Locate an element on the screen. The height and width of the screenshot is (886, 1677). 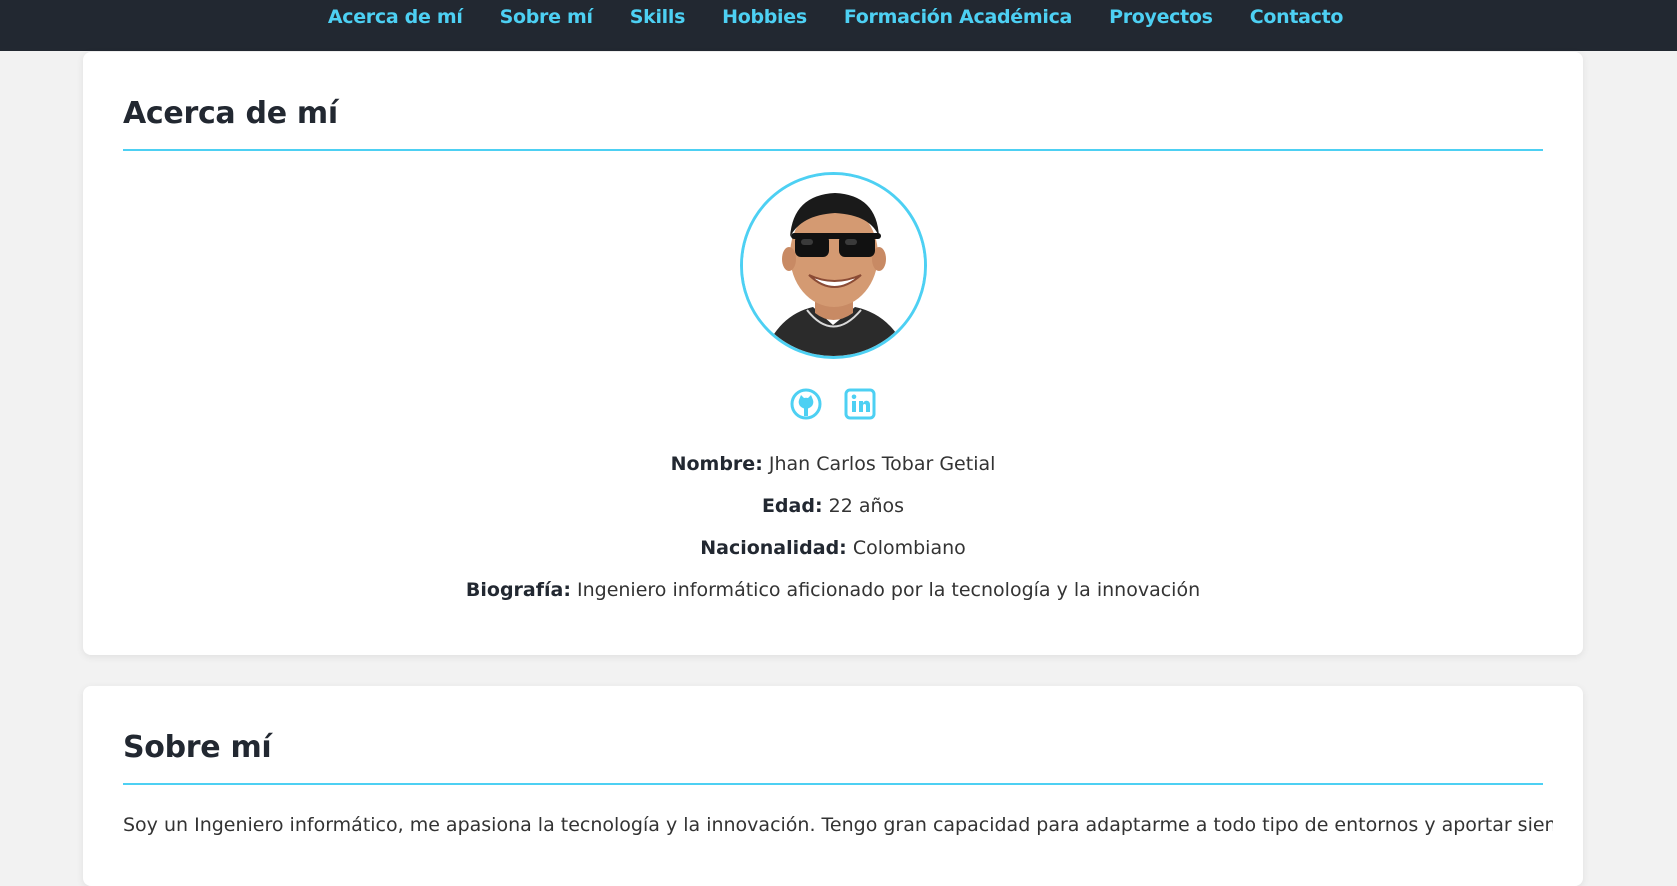
info-nombre-label: Nombre: is located at coordinates (716, 464).